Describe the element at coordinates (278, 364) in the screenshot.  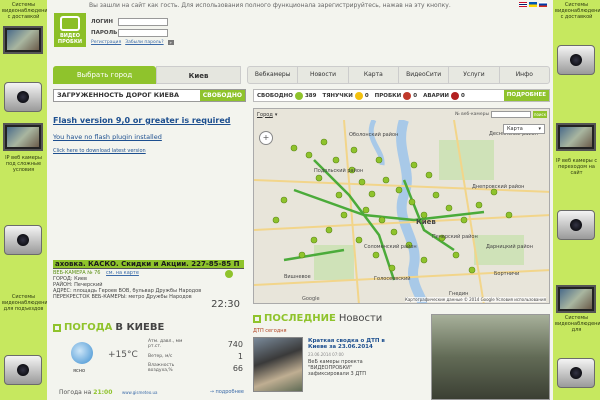
I see `news-thumbnail` at that location.